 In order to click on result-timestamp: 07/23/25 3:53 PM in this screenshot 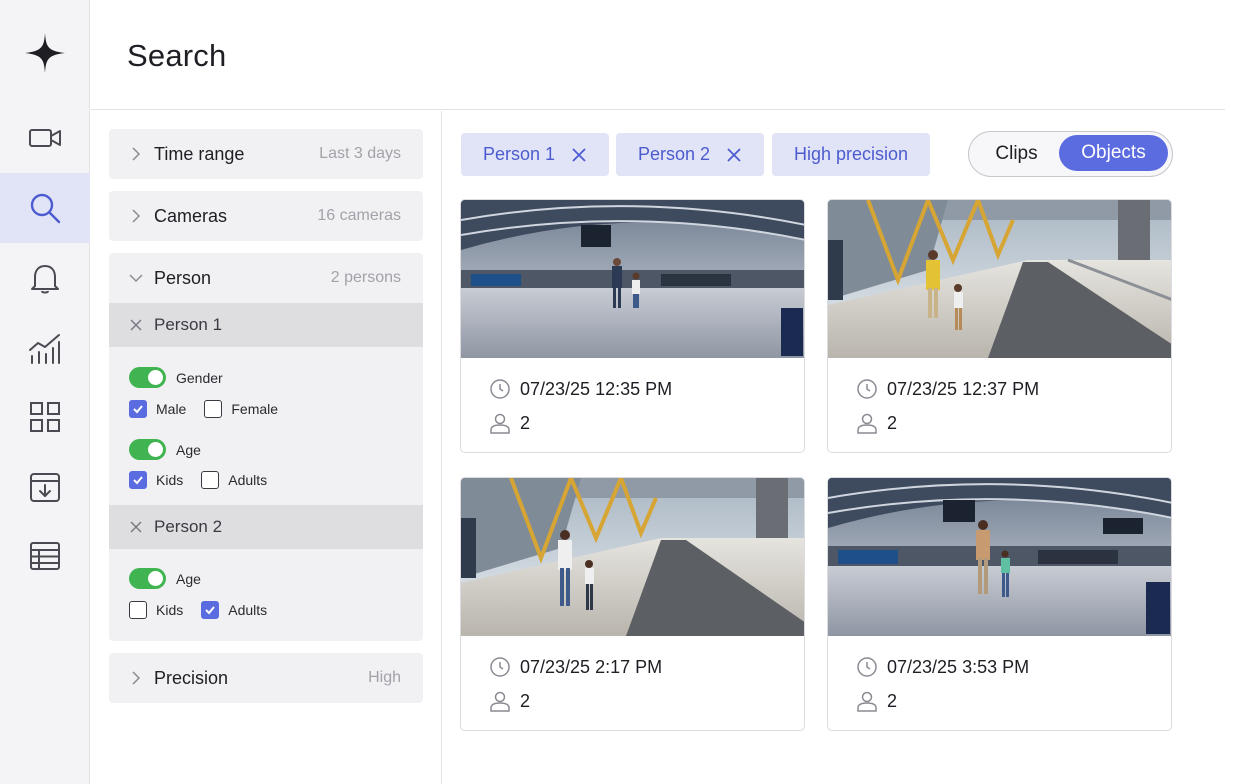, I will do `click(958, 666)`.